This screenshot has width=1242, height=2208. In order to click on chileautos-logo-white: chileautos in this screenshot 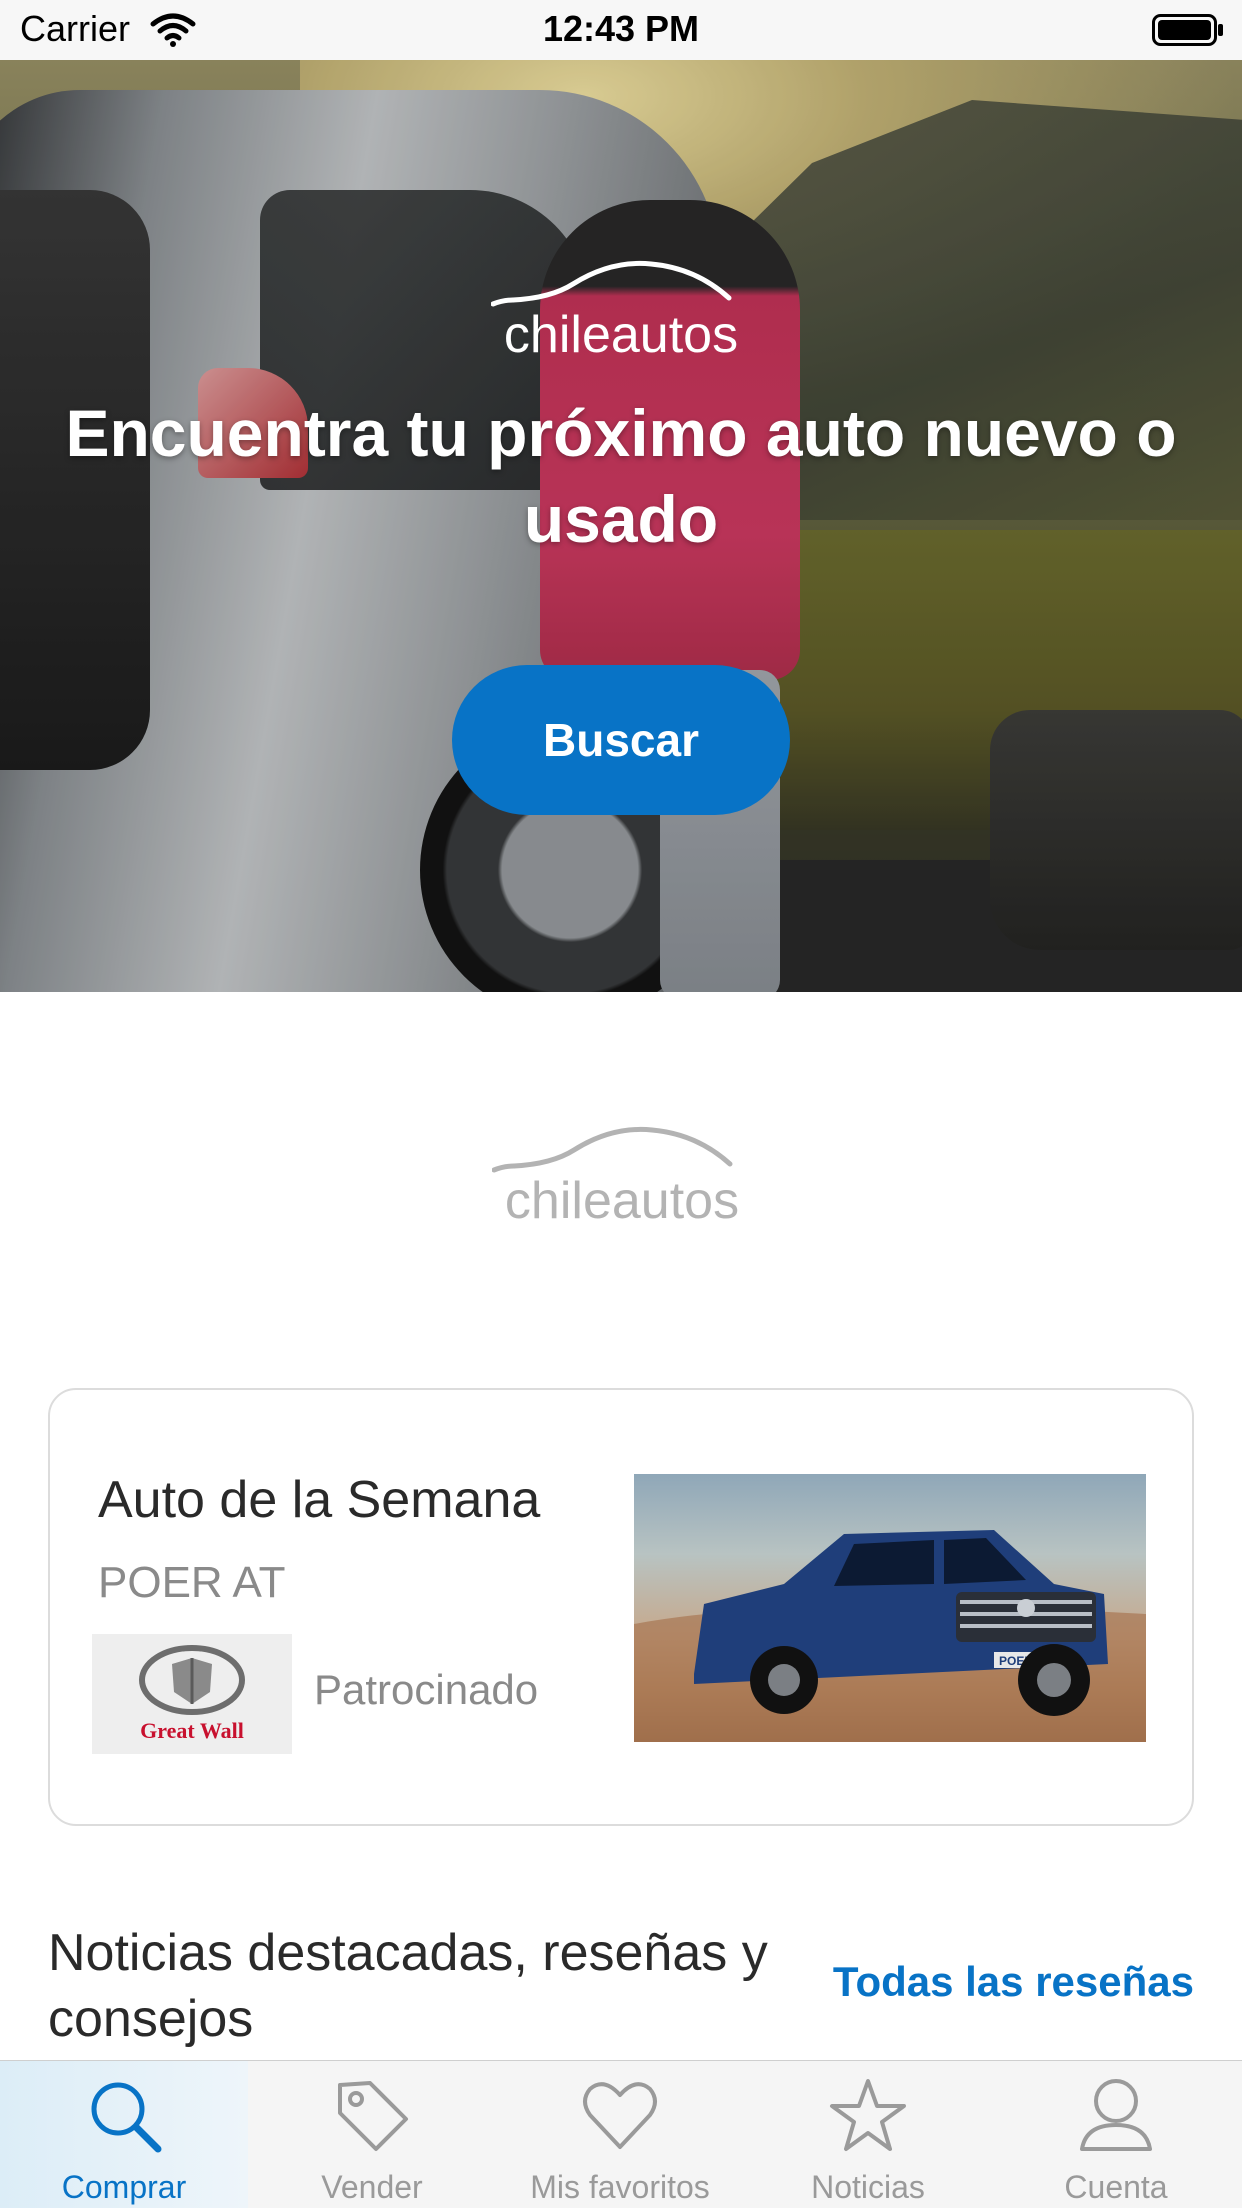, I will do `click(614, 312)`.